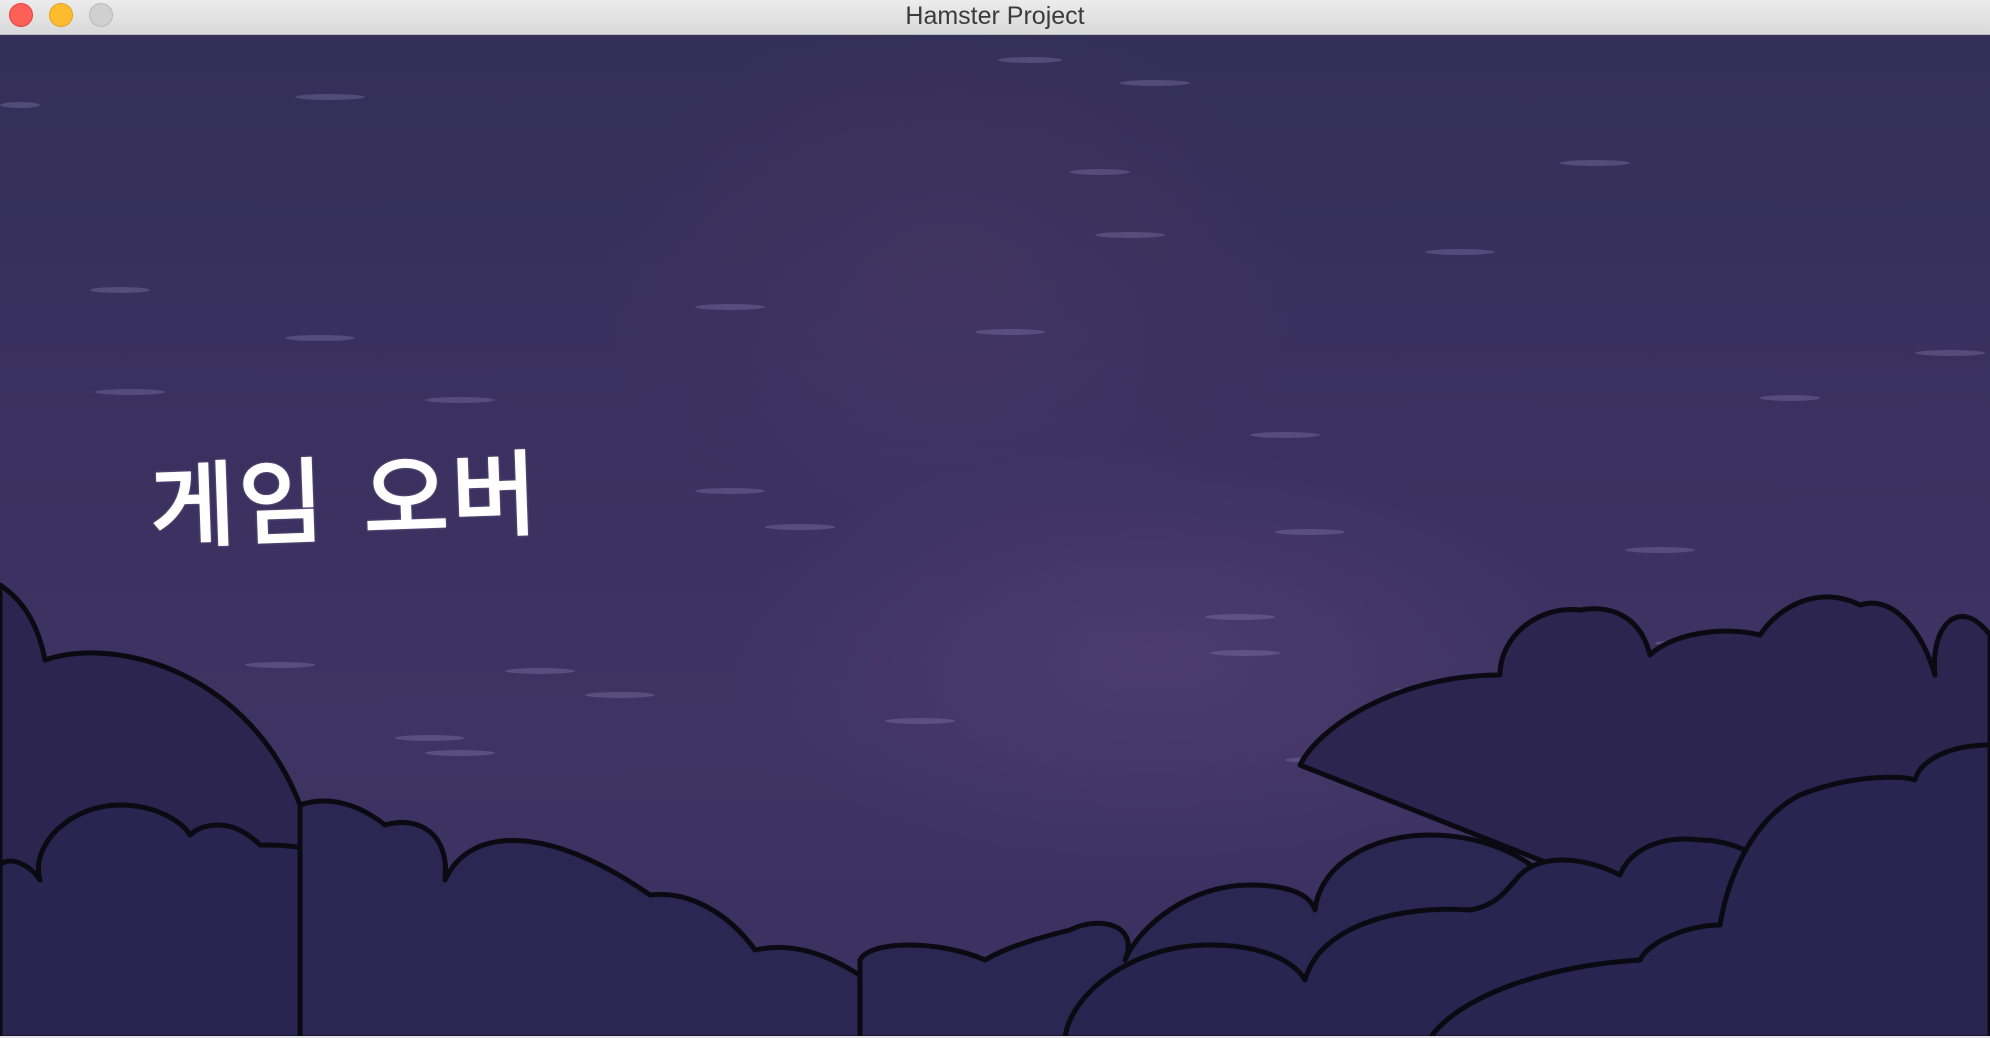 This screenshot has height=1038, width=1990. Describe the element at coordinates (345, 501) in the screenshot. I see `game-over-text: 게임 오버` at that location.